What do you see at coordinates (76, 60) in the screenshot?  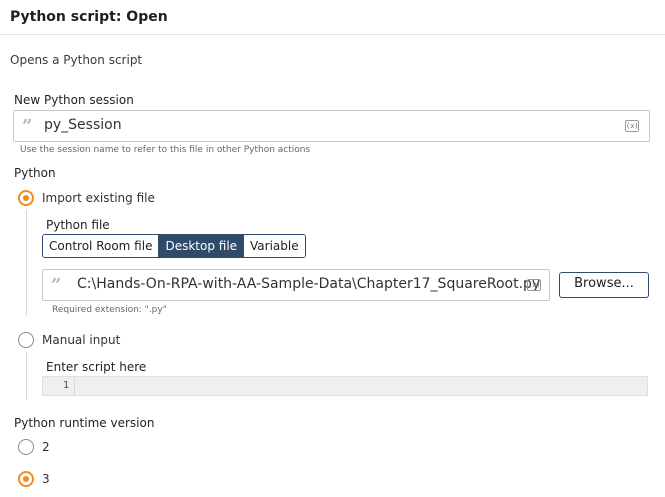 I see `page-description: Opens a Python script` at bounding box center [76, 60].